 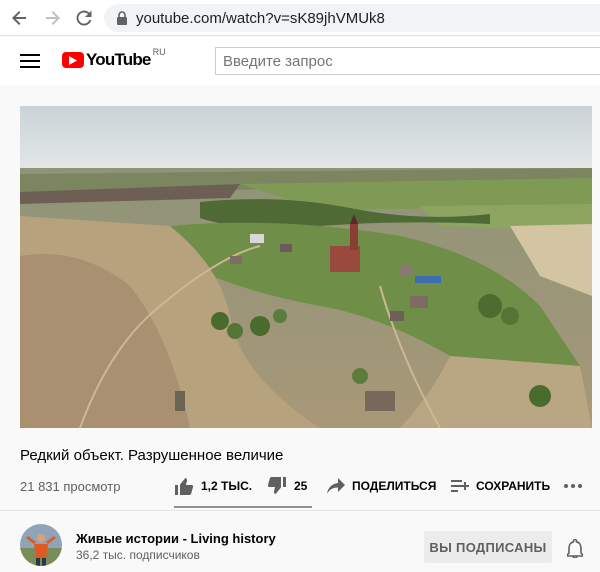 I want to click on notification-bell-button, so click(x=575, y=548).